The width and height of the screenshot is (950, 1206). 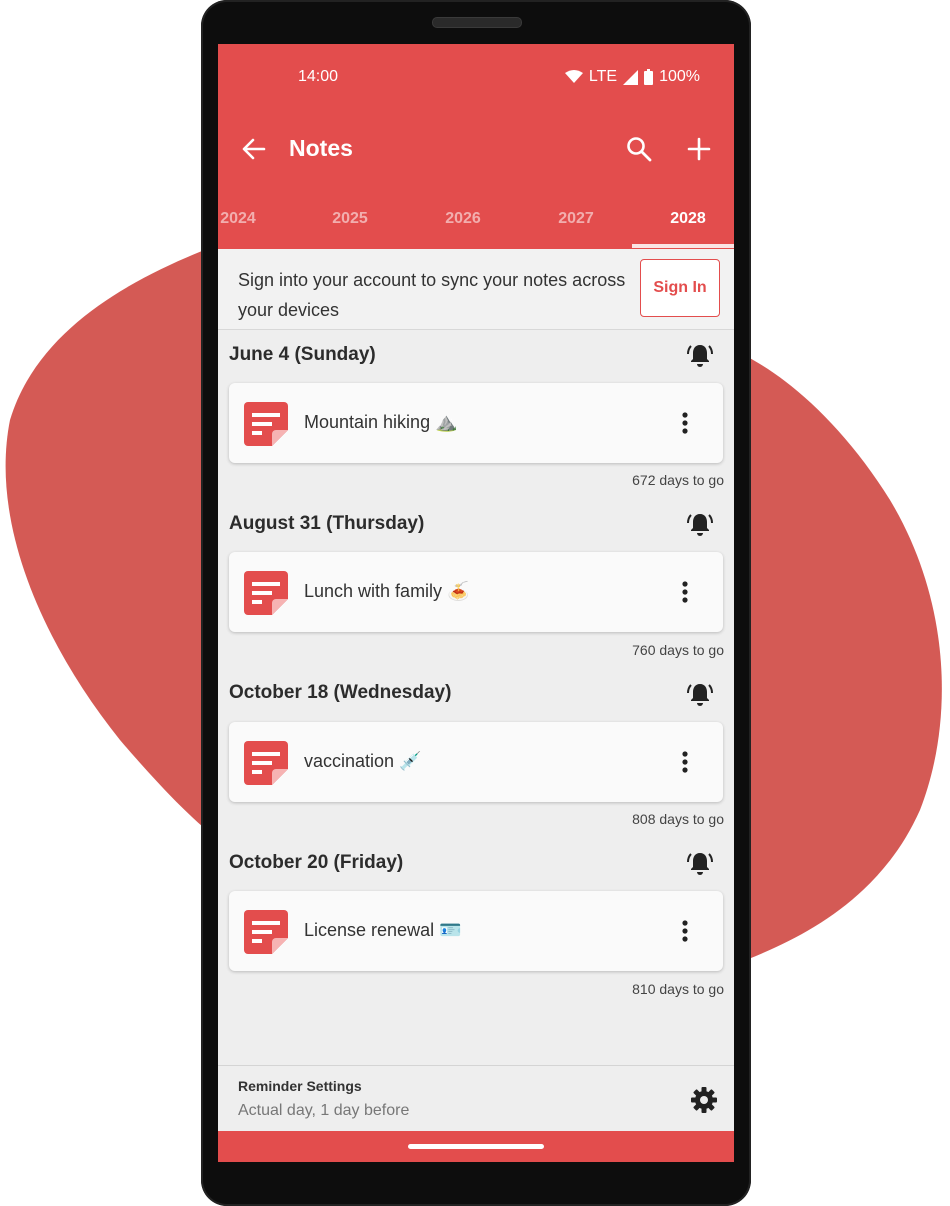 What do you see at coordinates (678, 480) in the screenshot?
I see `days-countdown: 672 days to go` at bounding box center [678, 480].